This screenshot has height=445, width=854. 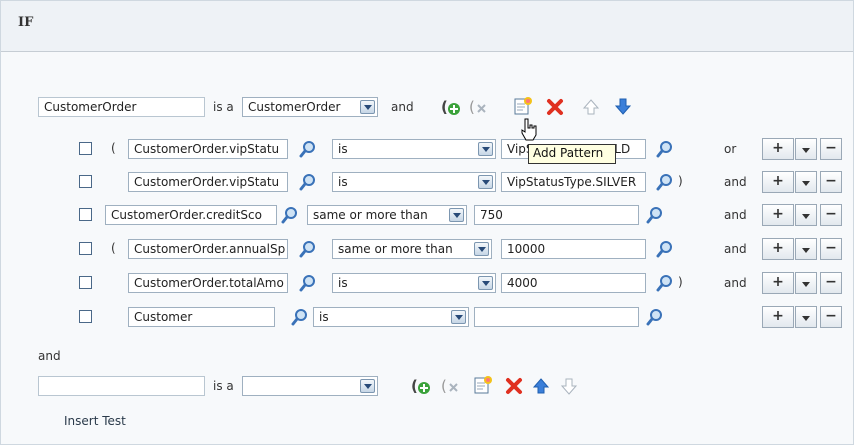 What do you see at coordinates (556, 215) in the screenshot?
I see `right-operand-field: 750` at bounding box center [556, 215].